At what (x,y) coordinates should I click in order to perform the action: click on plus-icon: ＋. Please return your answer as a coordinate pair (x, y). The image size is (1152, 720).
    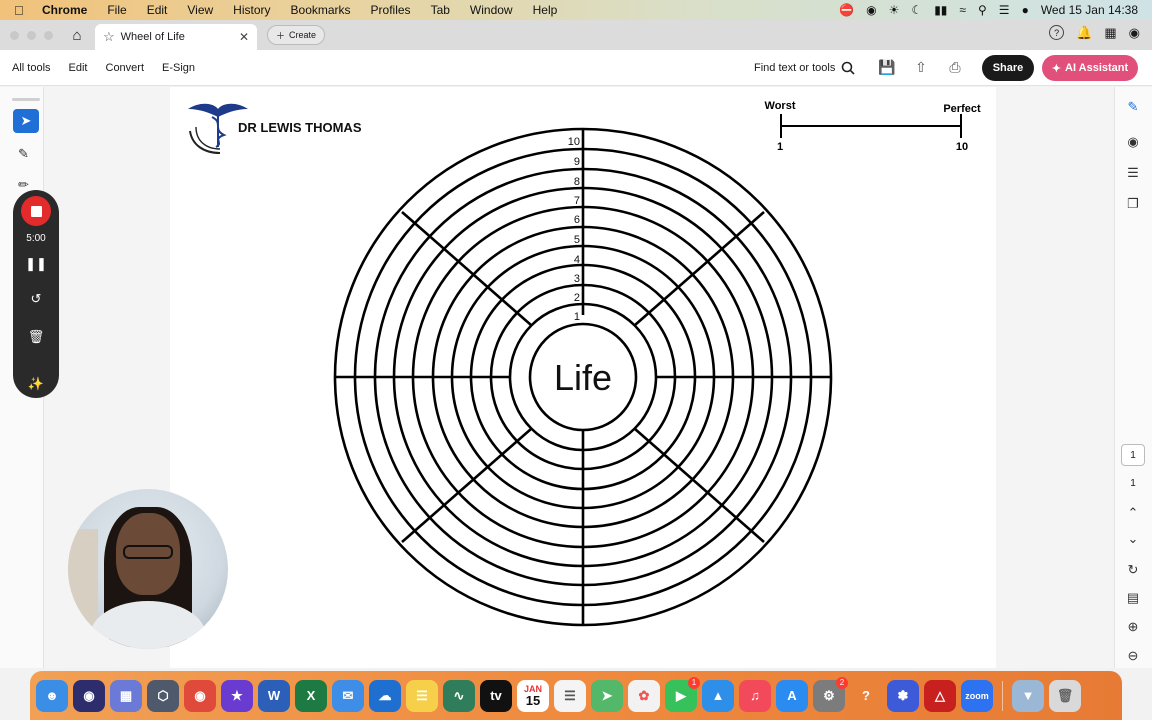
    Looking at the image, I should click on (281, 35).